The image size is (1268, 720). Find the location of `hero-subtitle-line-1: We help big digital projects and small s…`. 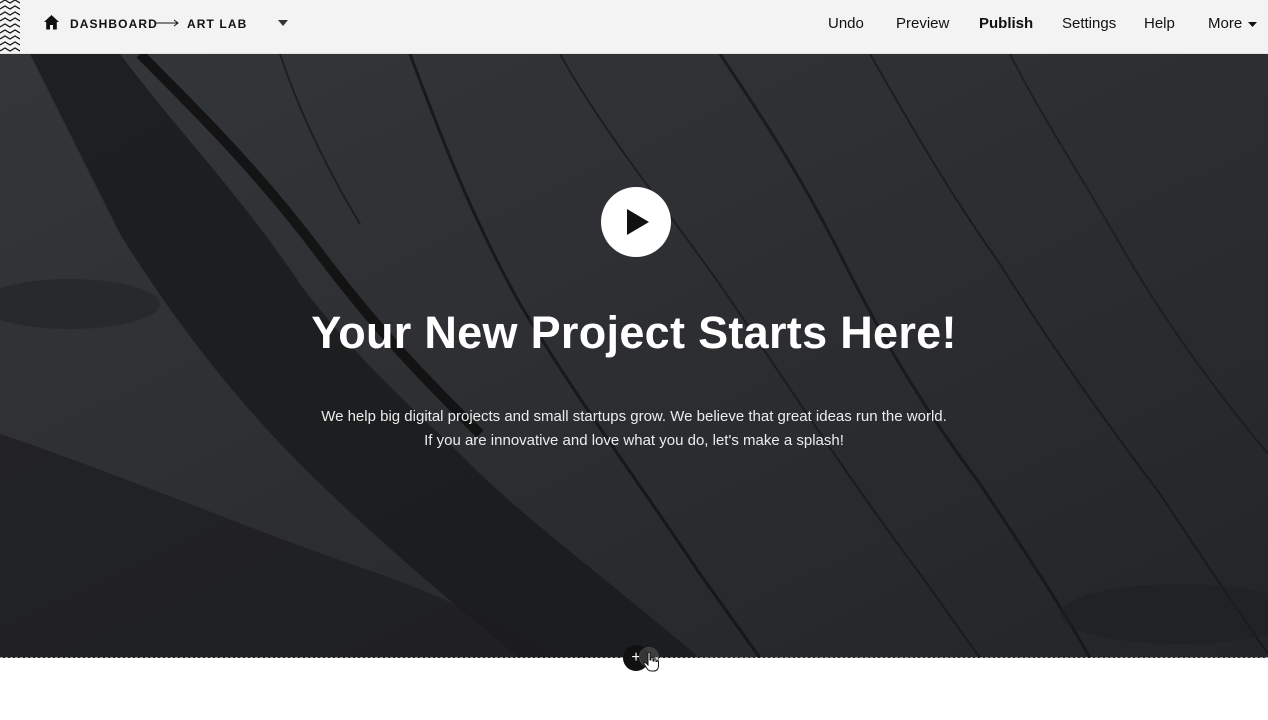

hero-subtitle-line-1: We help big digital projects and small s… is located at coordinates (634, 416).